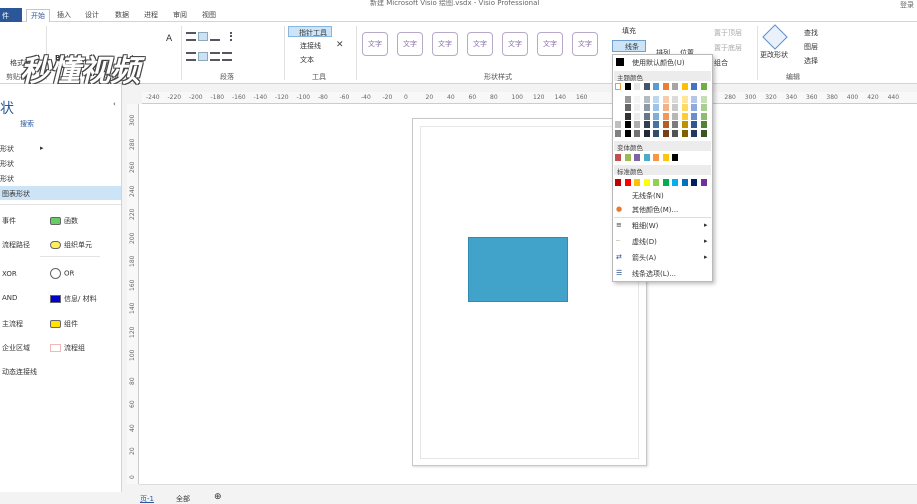 This screenshot has width=917, height=504. I want to click on shape-style-6: 文字, so click(550, 44).